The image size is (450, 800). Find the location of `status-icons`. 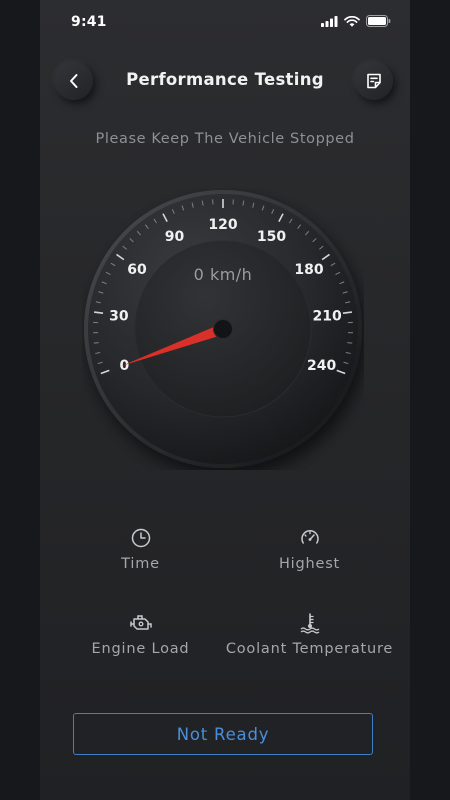

status-icons is located at coordinates (356, 21).